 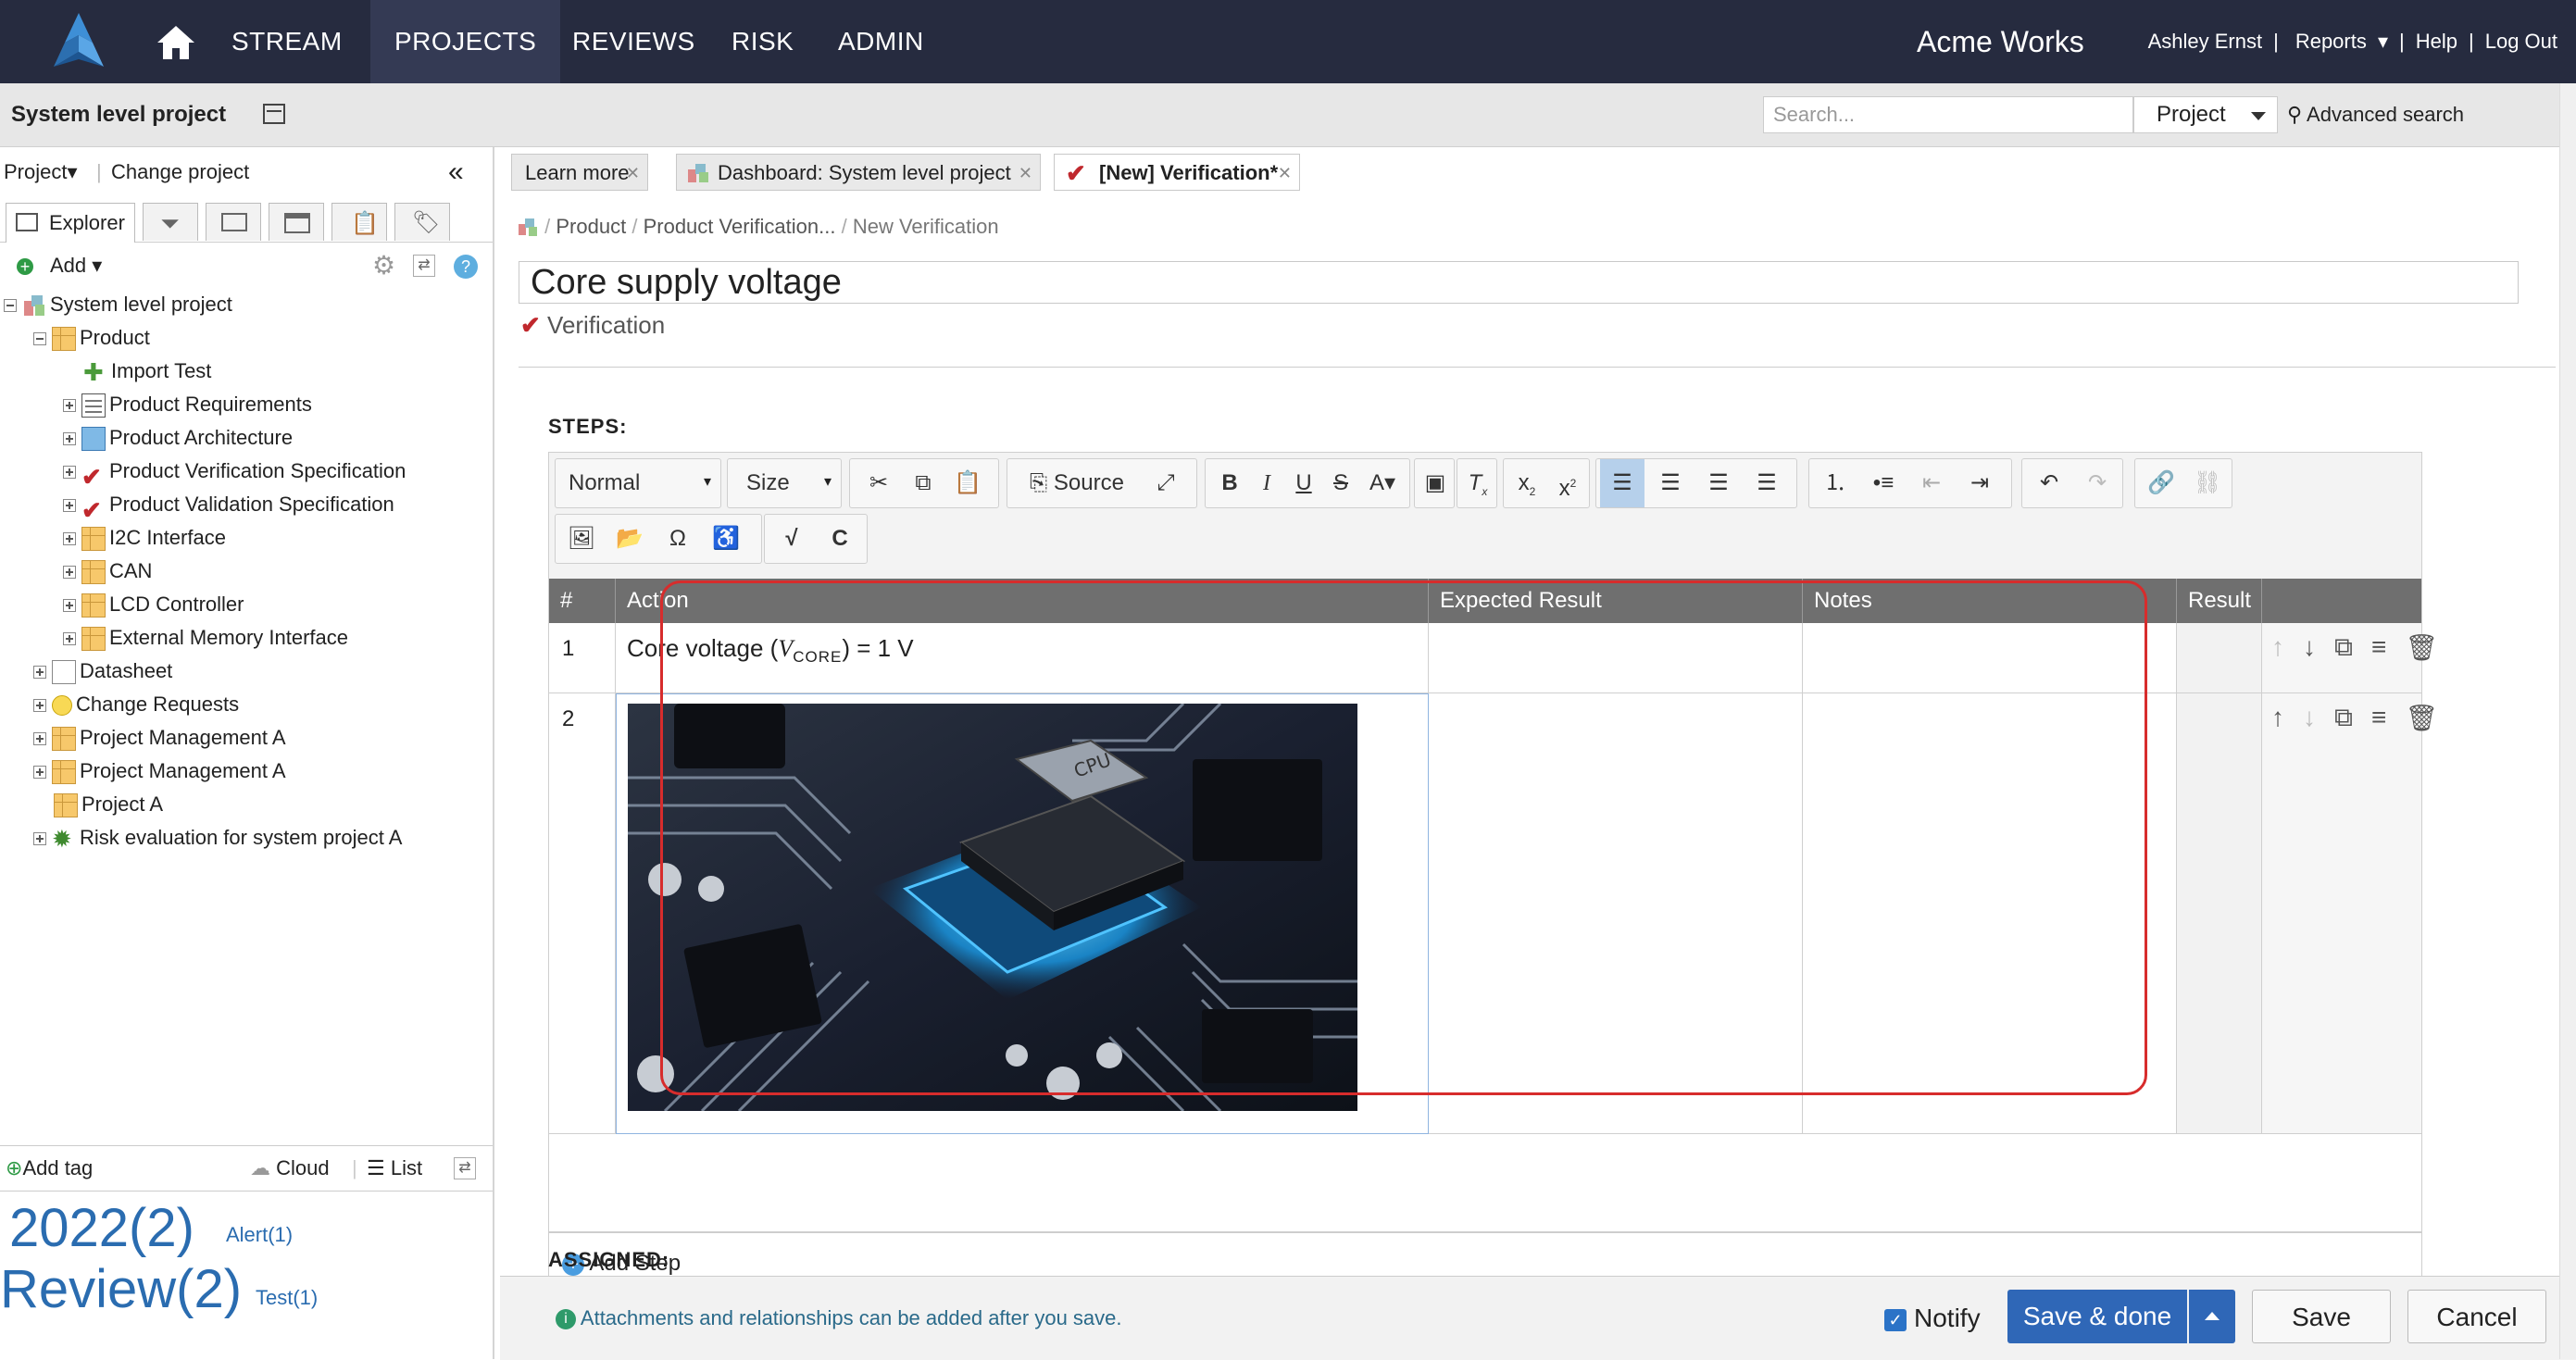 I want to click on notify-checkbox: ✓ Notify, so click(x=1932, y=1318).